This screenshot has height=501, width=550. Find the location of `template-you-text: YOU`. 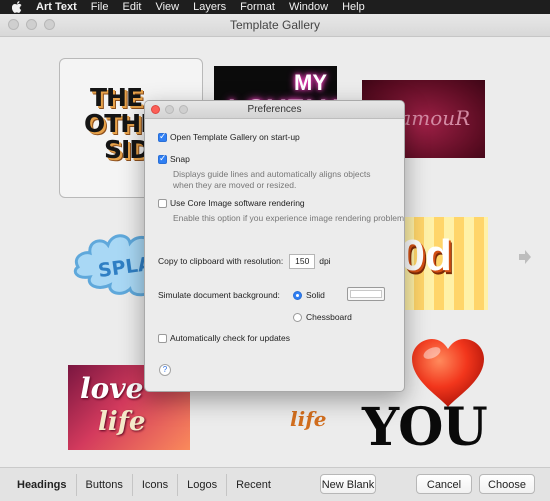

template-you-text: YOU is located at coordinates (425, 428).